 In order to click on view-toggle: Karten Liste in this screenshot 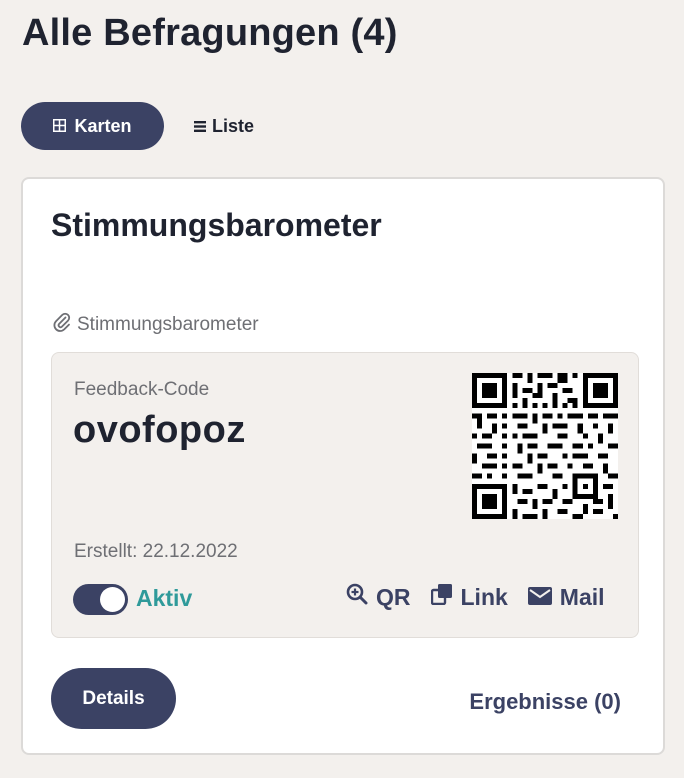, I will do `click(145, 126)`.